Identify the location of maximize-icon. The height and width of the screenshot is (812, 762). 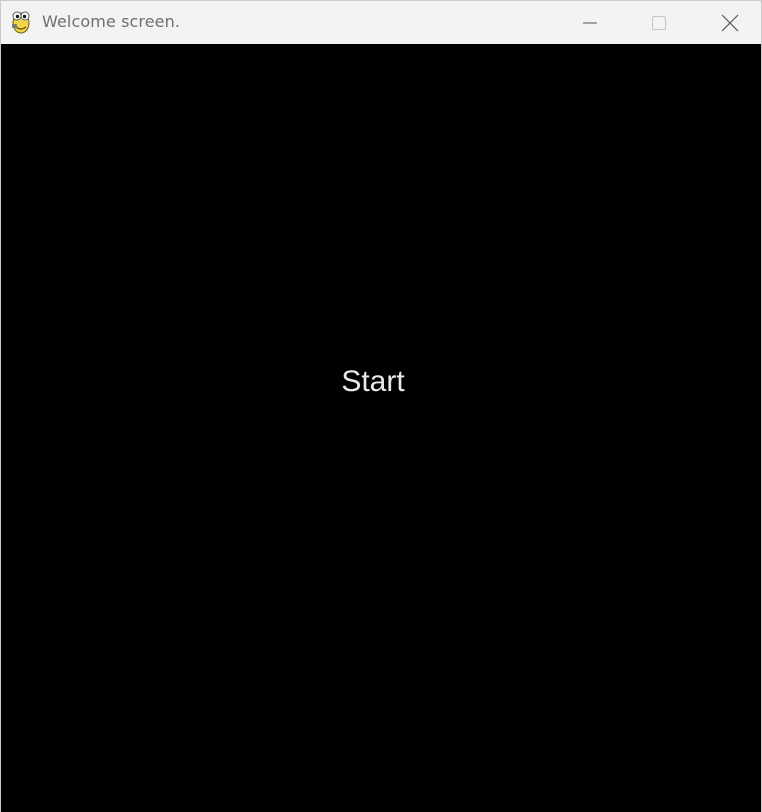
(659, 22).